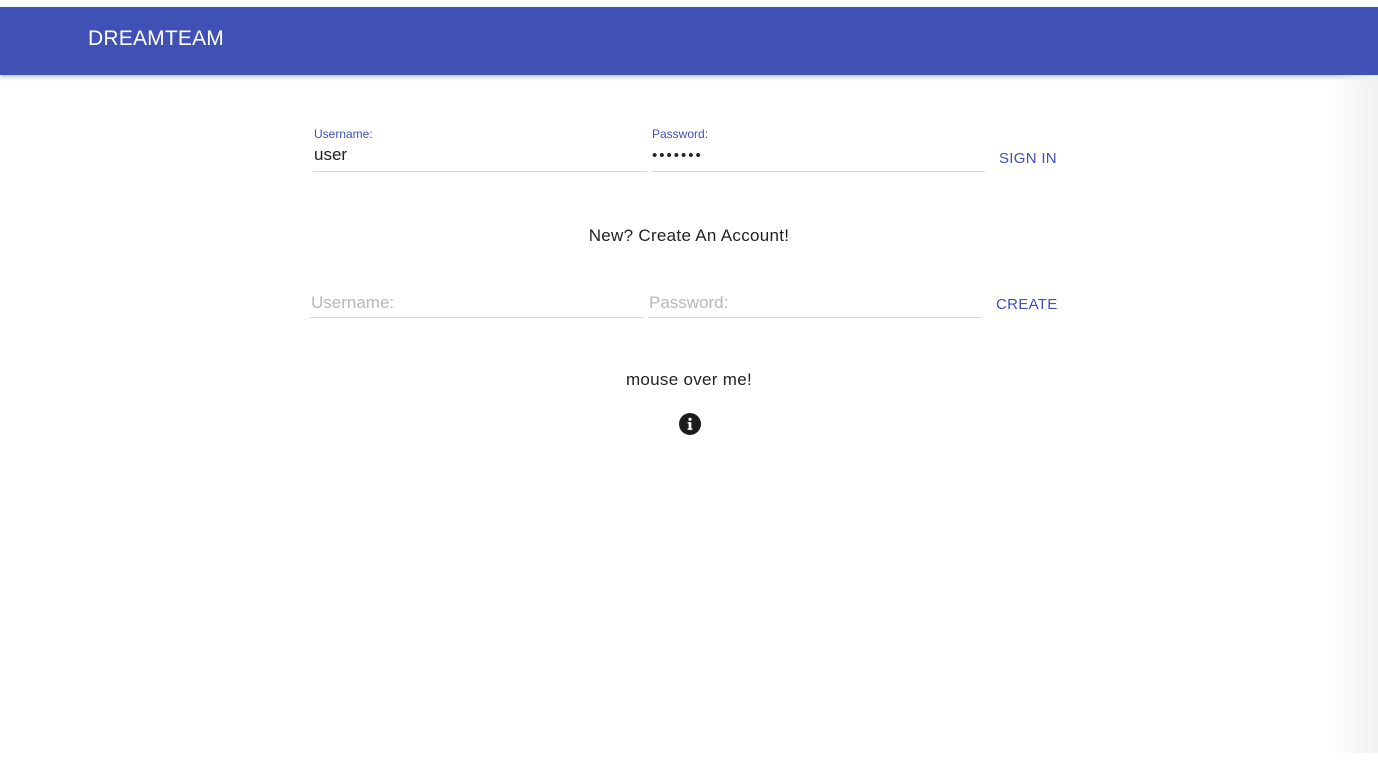 The image size is (1378, 760). I want to click on signin-username-underline, so click(480, 171).